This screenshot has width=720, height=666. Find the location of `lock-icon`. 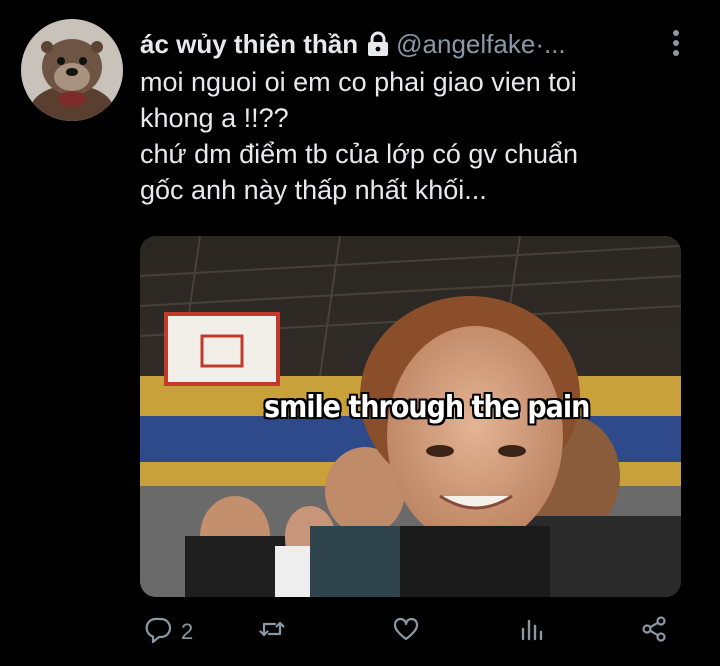

lock-icon is located at coordinates (378, 44).